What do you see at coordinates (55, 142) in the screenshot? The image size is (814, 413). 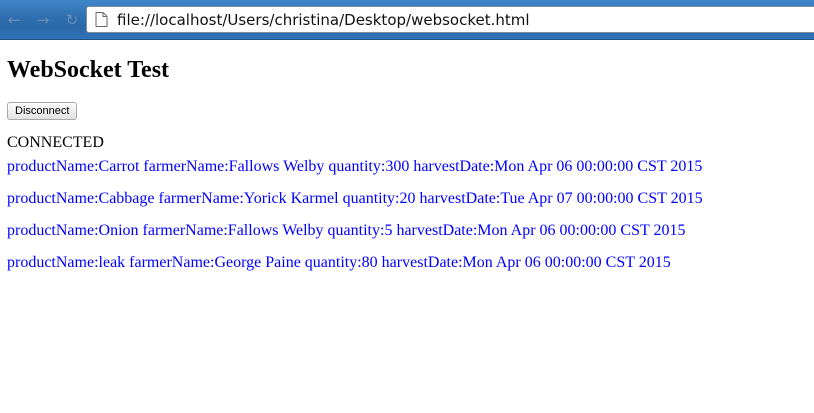 I see `connection-status: CONNECTED` at bounding box center [55, 142].